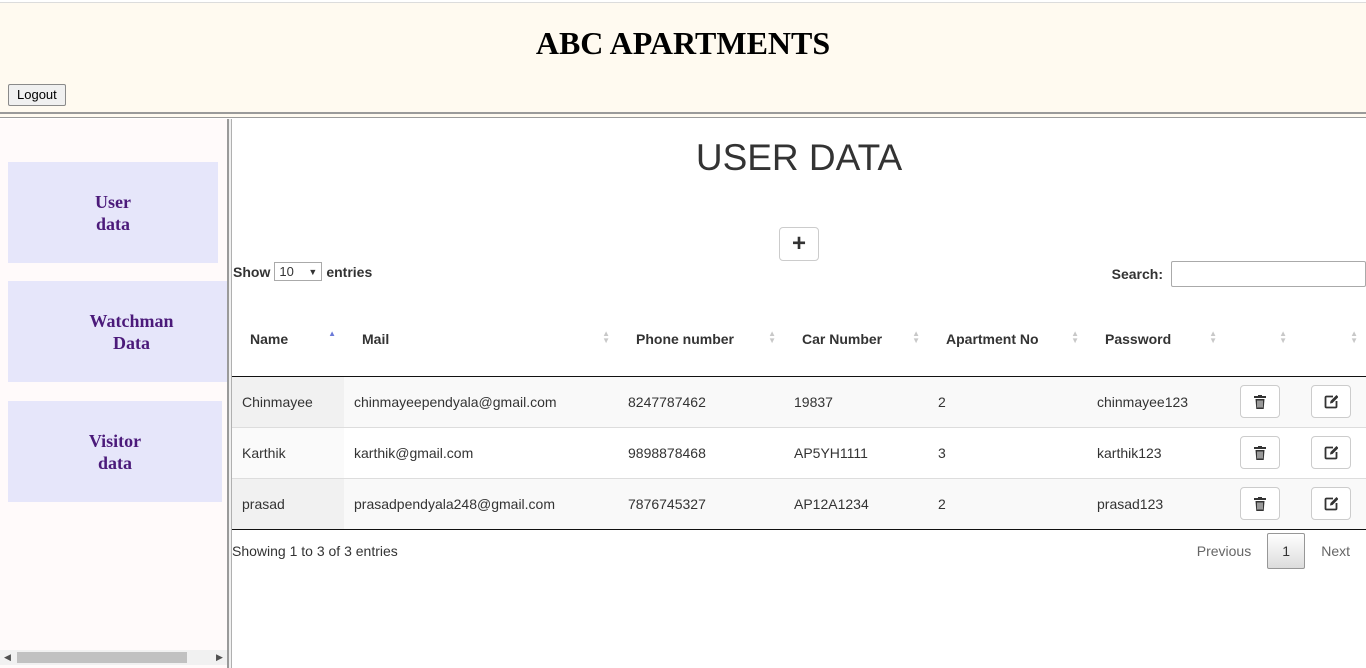 The width and height of the screenshot is (1366, 668). What do you see at coordinates (131, 320) in the screenshot?
I see `sidebar-item-label: Watchman` at bounding box center [131, 320].